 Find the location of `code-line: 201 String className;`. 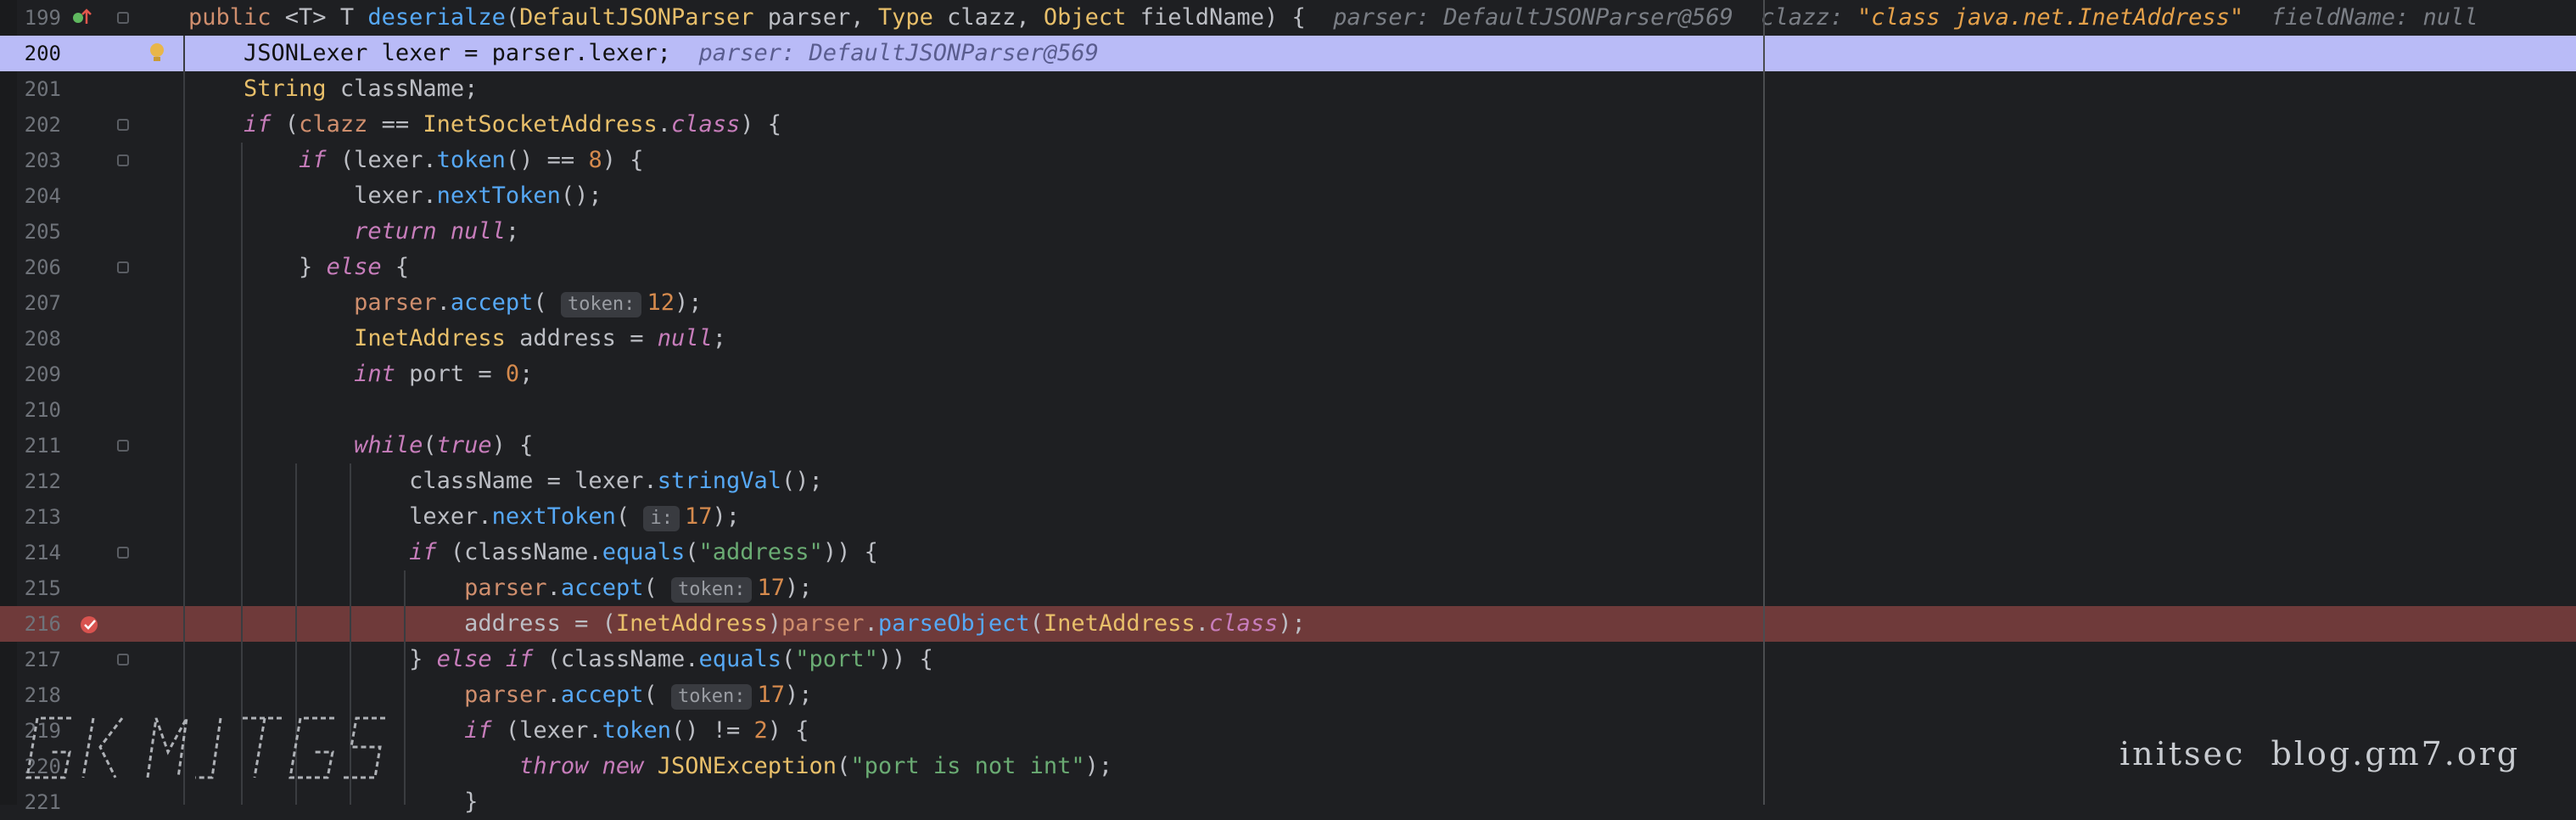

code-line: 201 String className; is located at coordinates (1288, 89).